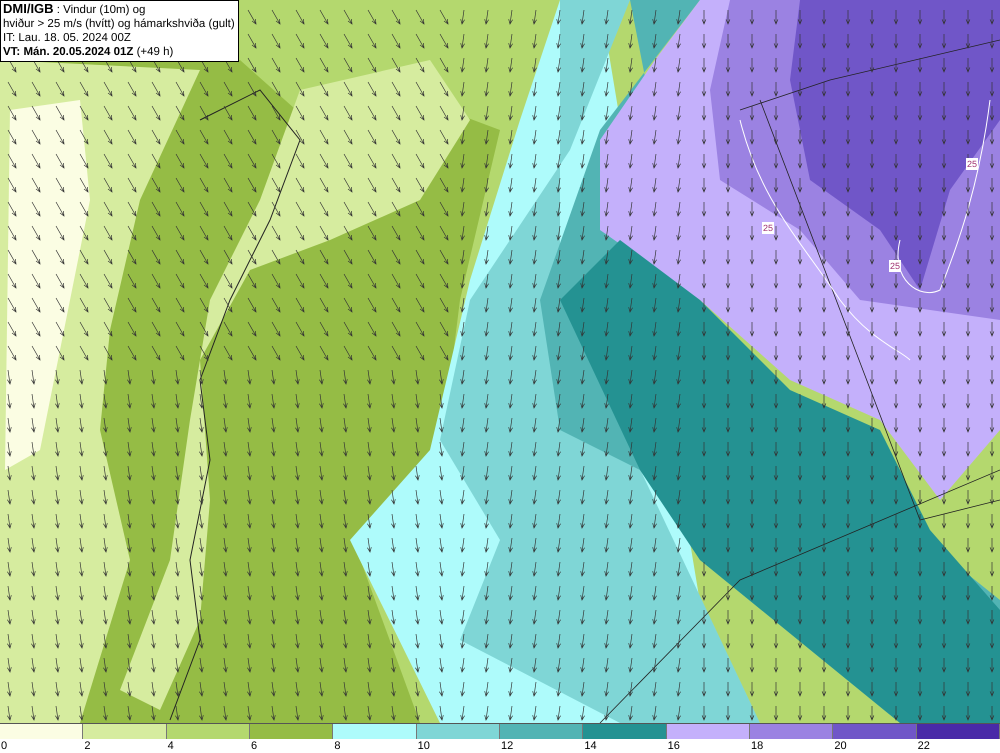 This screenshot has width=1000, height=753. What do you see at coordinates (590, 746) in the screenshot?
I see `legend-tick-label: 14` at bounding box center [590, 746].